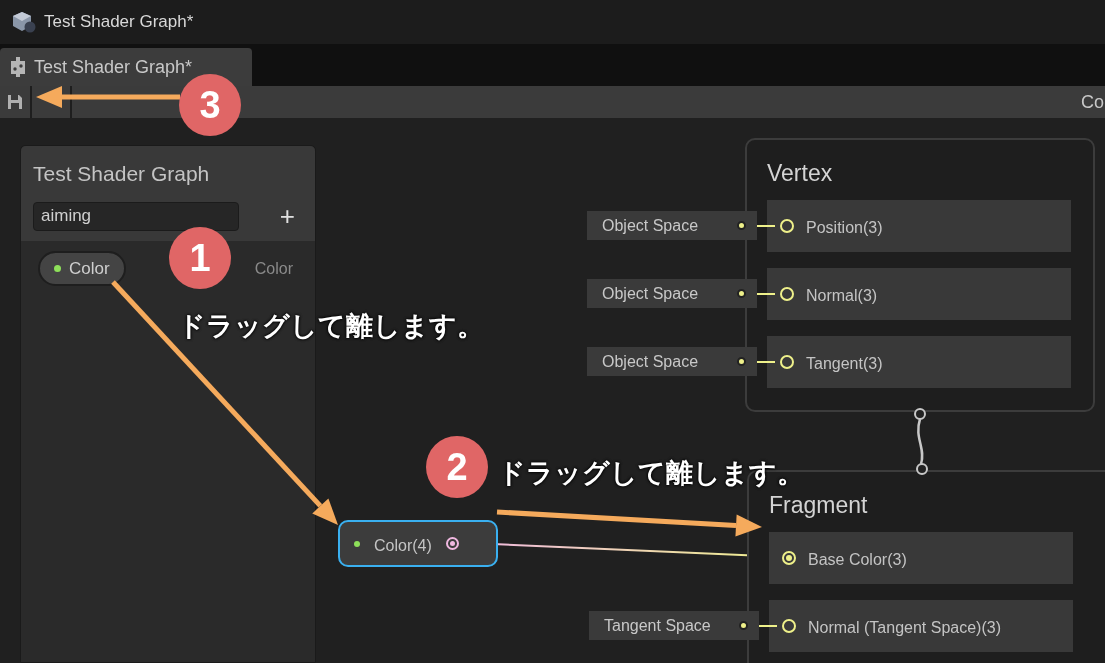 This screenshot has height=663, width=1105. What do you see at coordinates (1092, 102) in the screenshot?
I see `toolbar-label: Co` at bounding box center [1092, 102].